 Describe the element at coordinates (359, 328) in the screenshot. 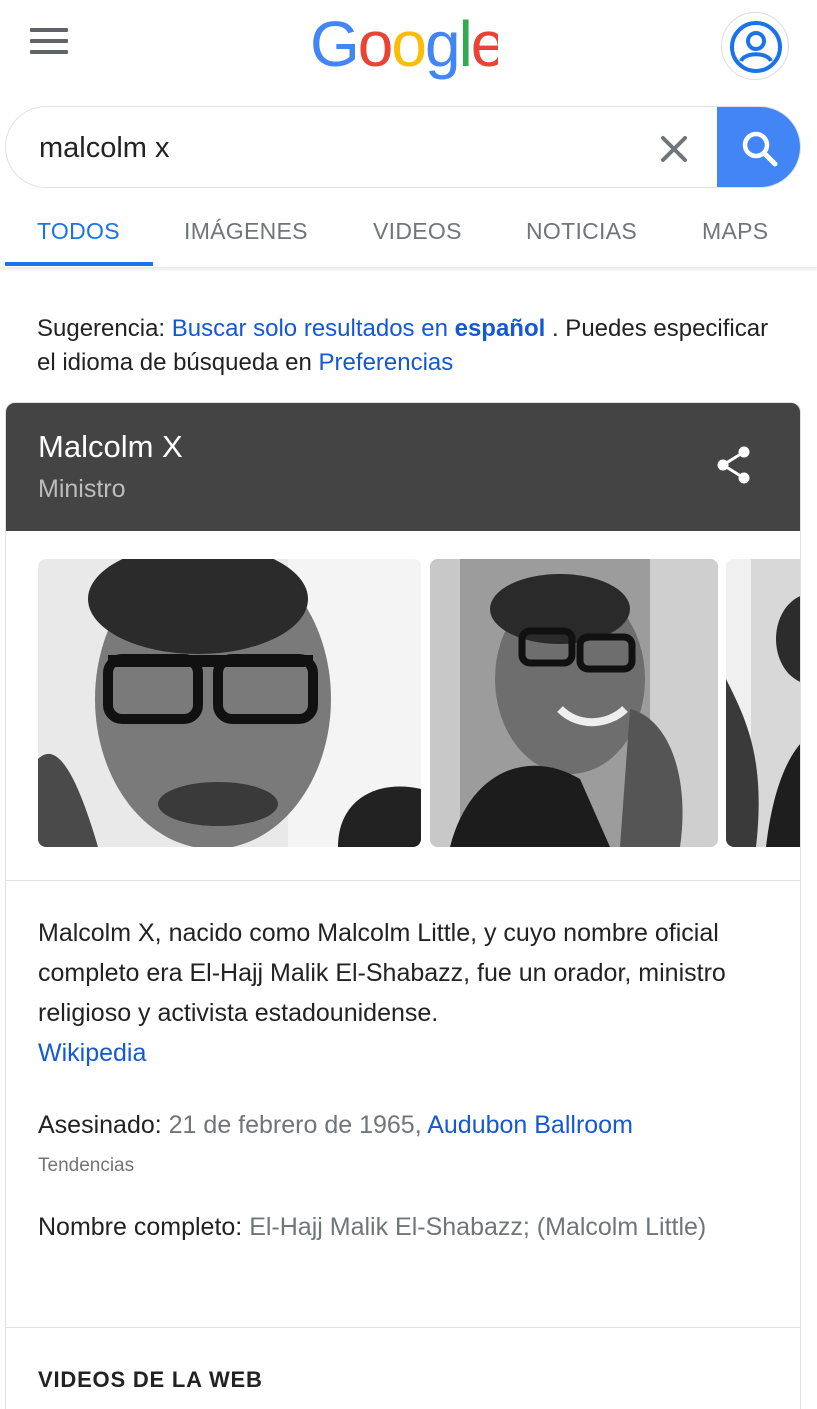

I see `spanish-only-link: Buscar solo resultados en español` at that location.